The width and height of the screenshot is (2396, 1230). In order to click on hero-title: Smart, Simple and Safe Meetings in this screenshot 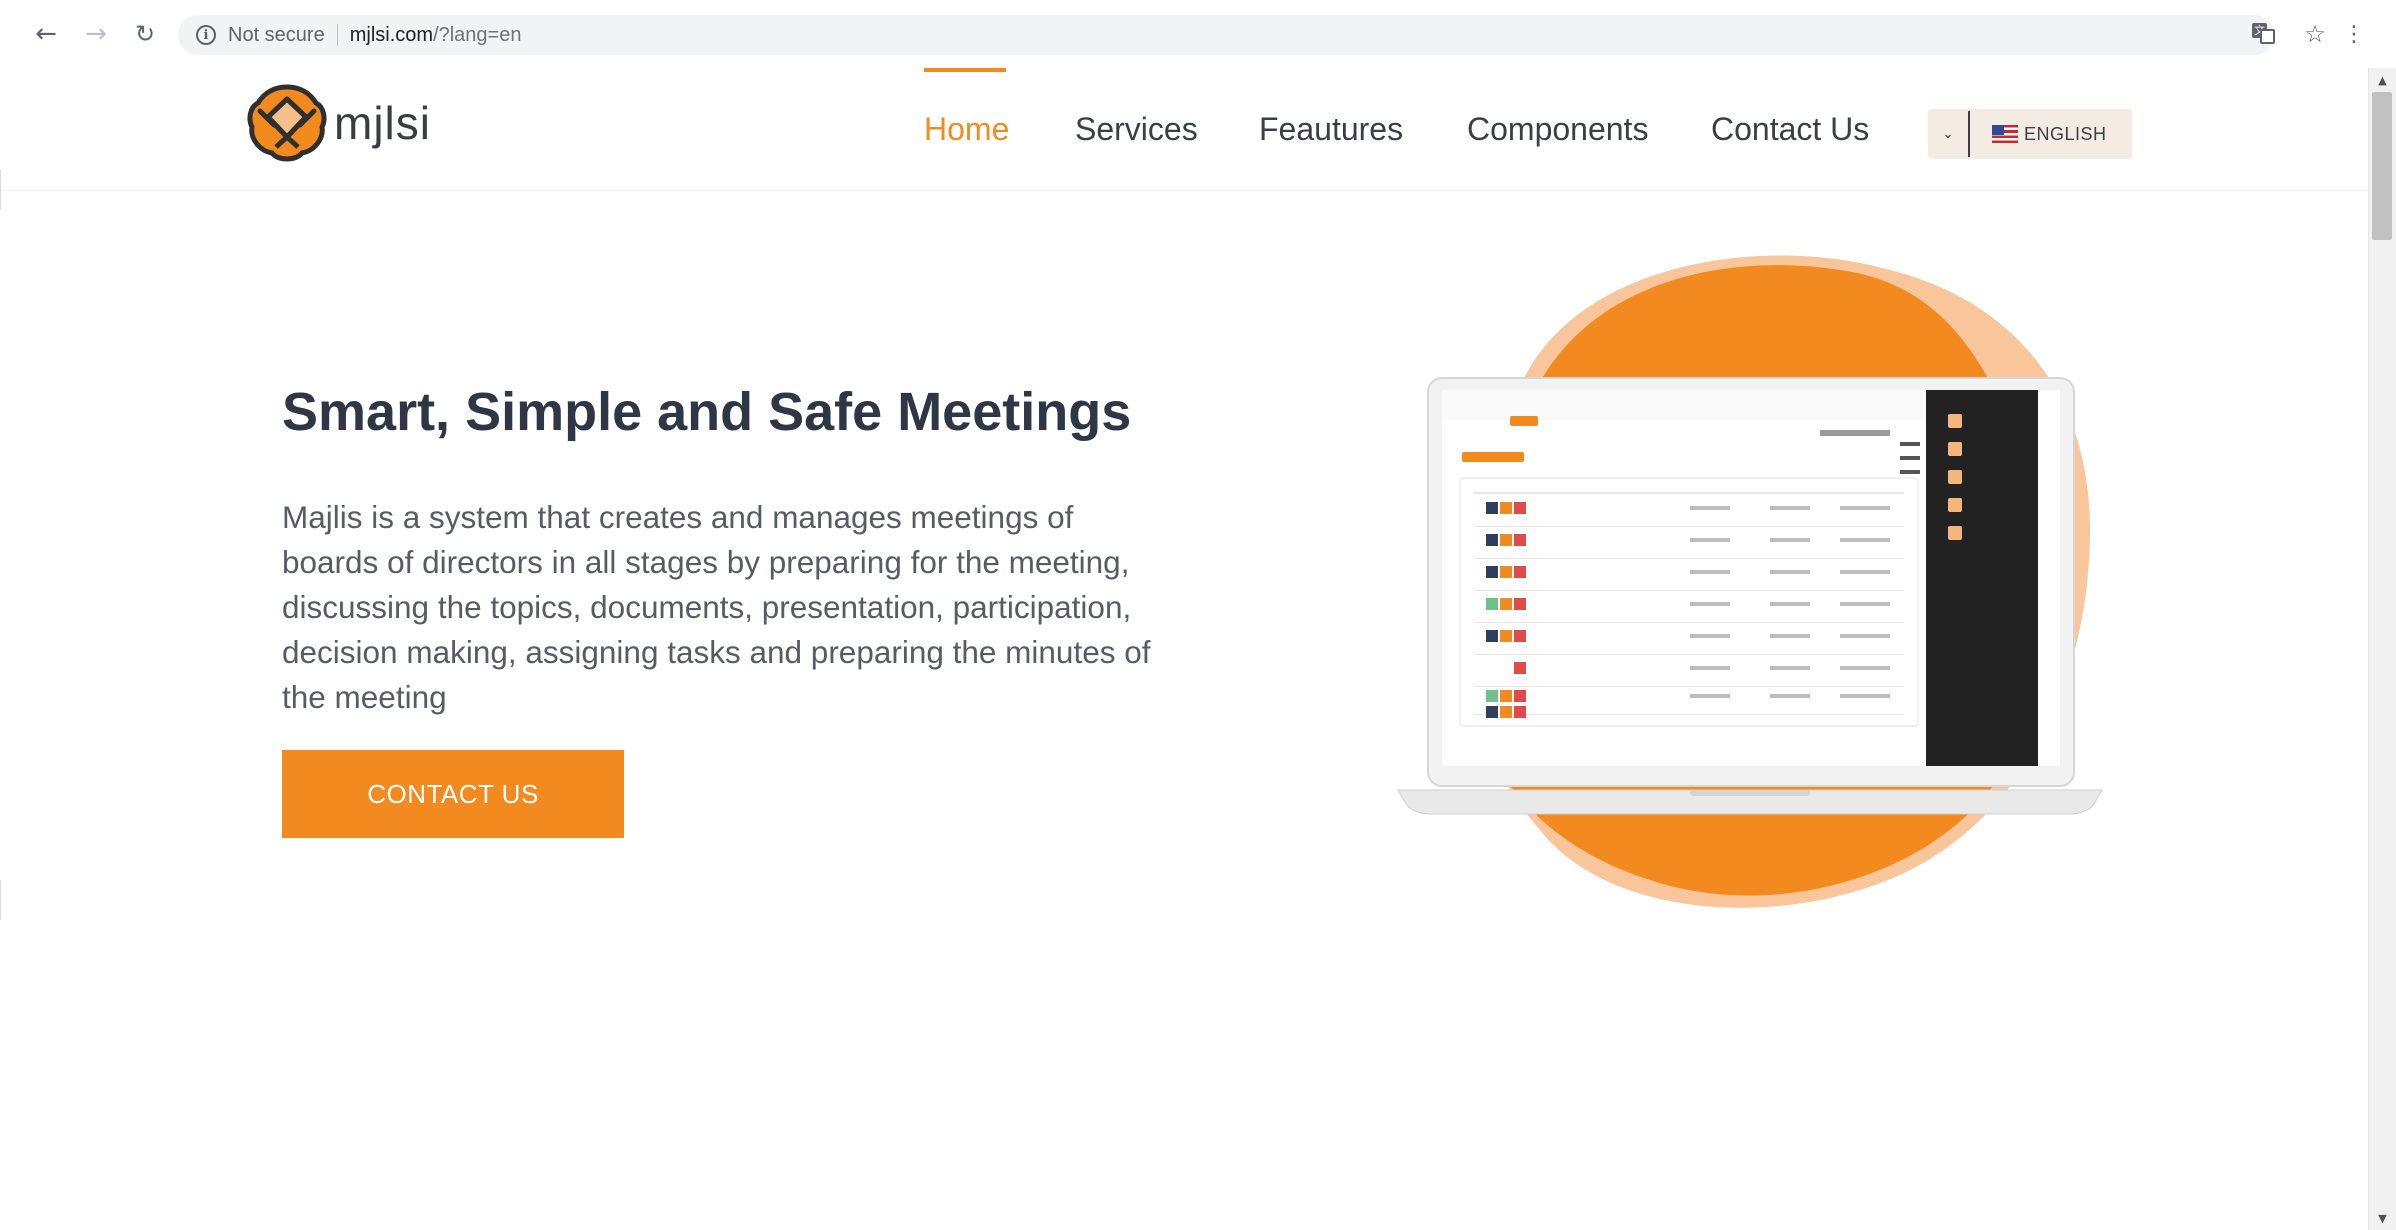, I will do `click(707, 412)`.